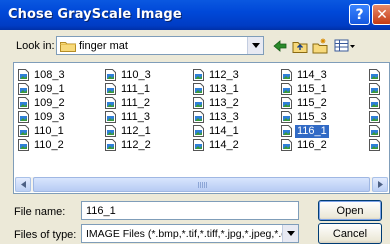  Describe the element at coordinates (49, 116) in the screenshot. I see `file-item-label: 109_3` at that location.